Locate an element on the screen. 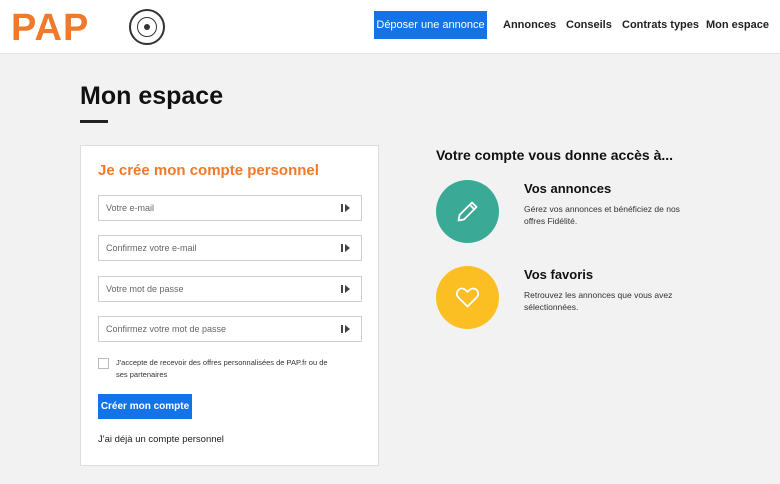 The height and width of the screenshot is (484, 780). password-field is located at coordinates (230, 289).